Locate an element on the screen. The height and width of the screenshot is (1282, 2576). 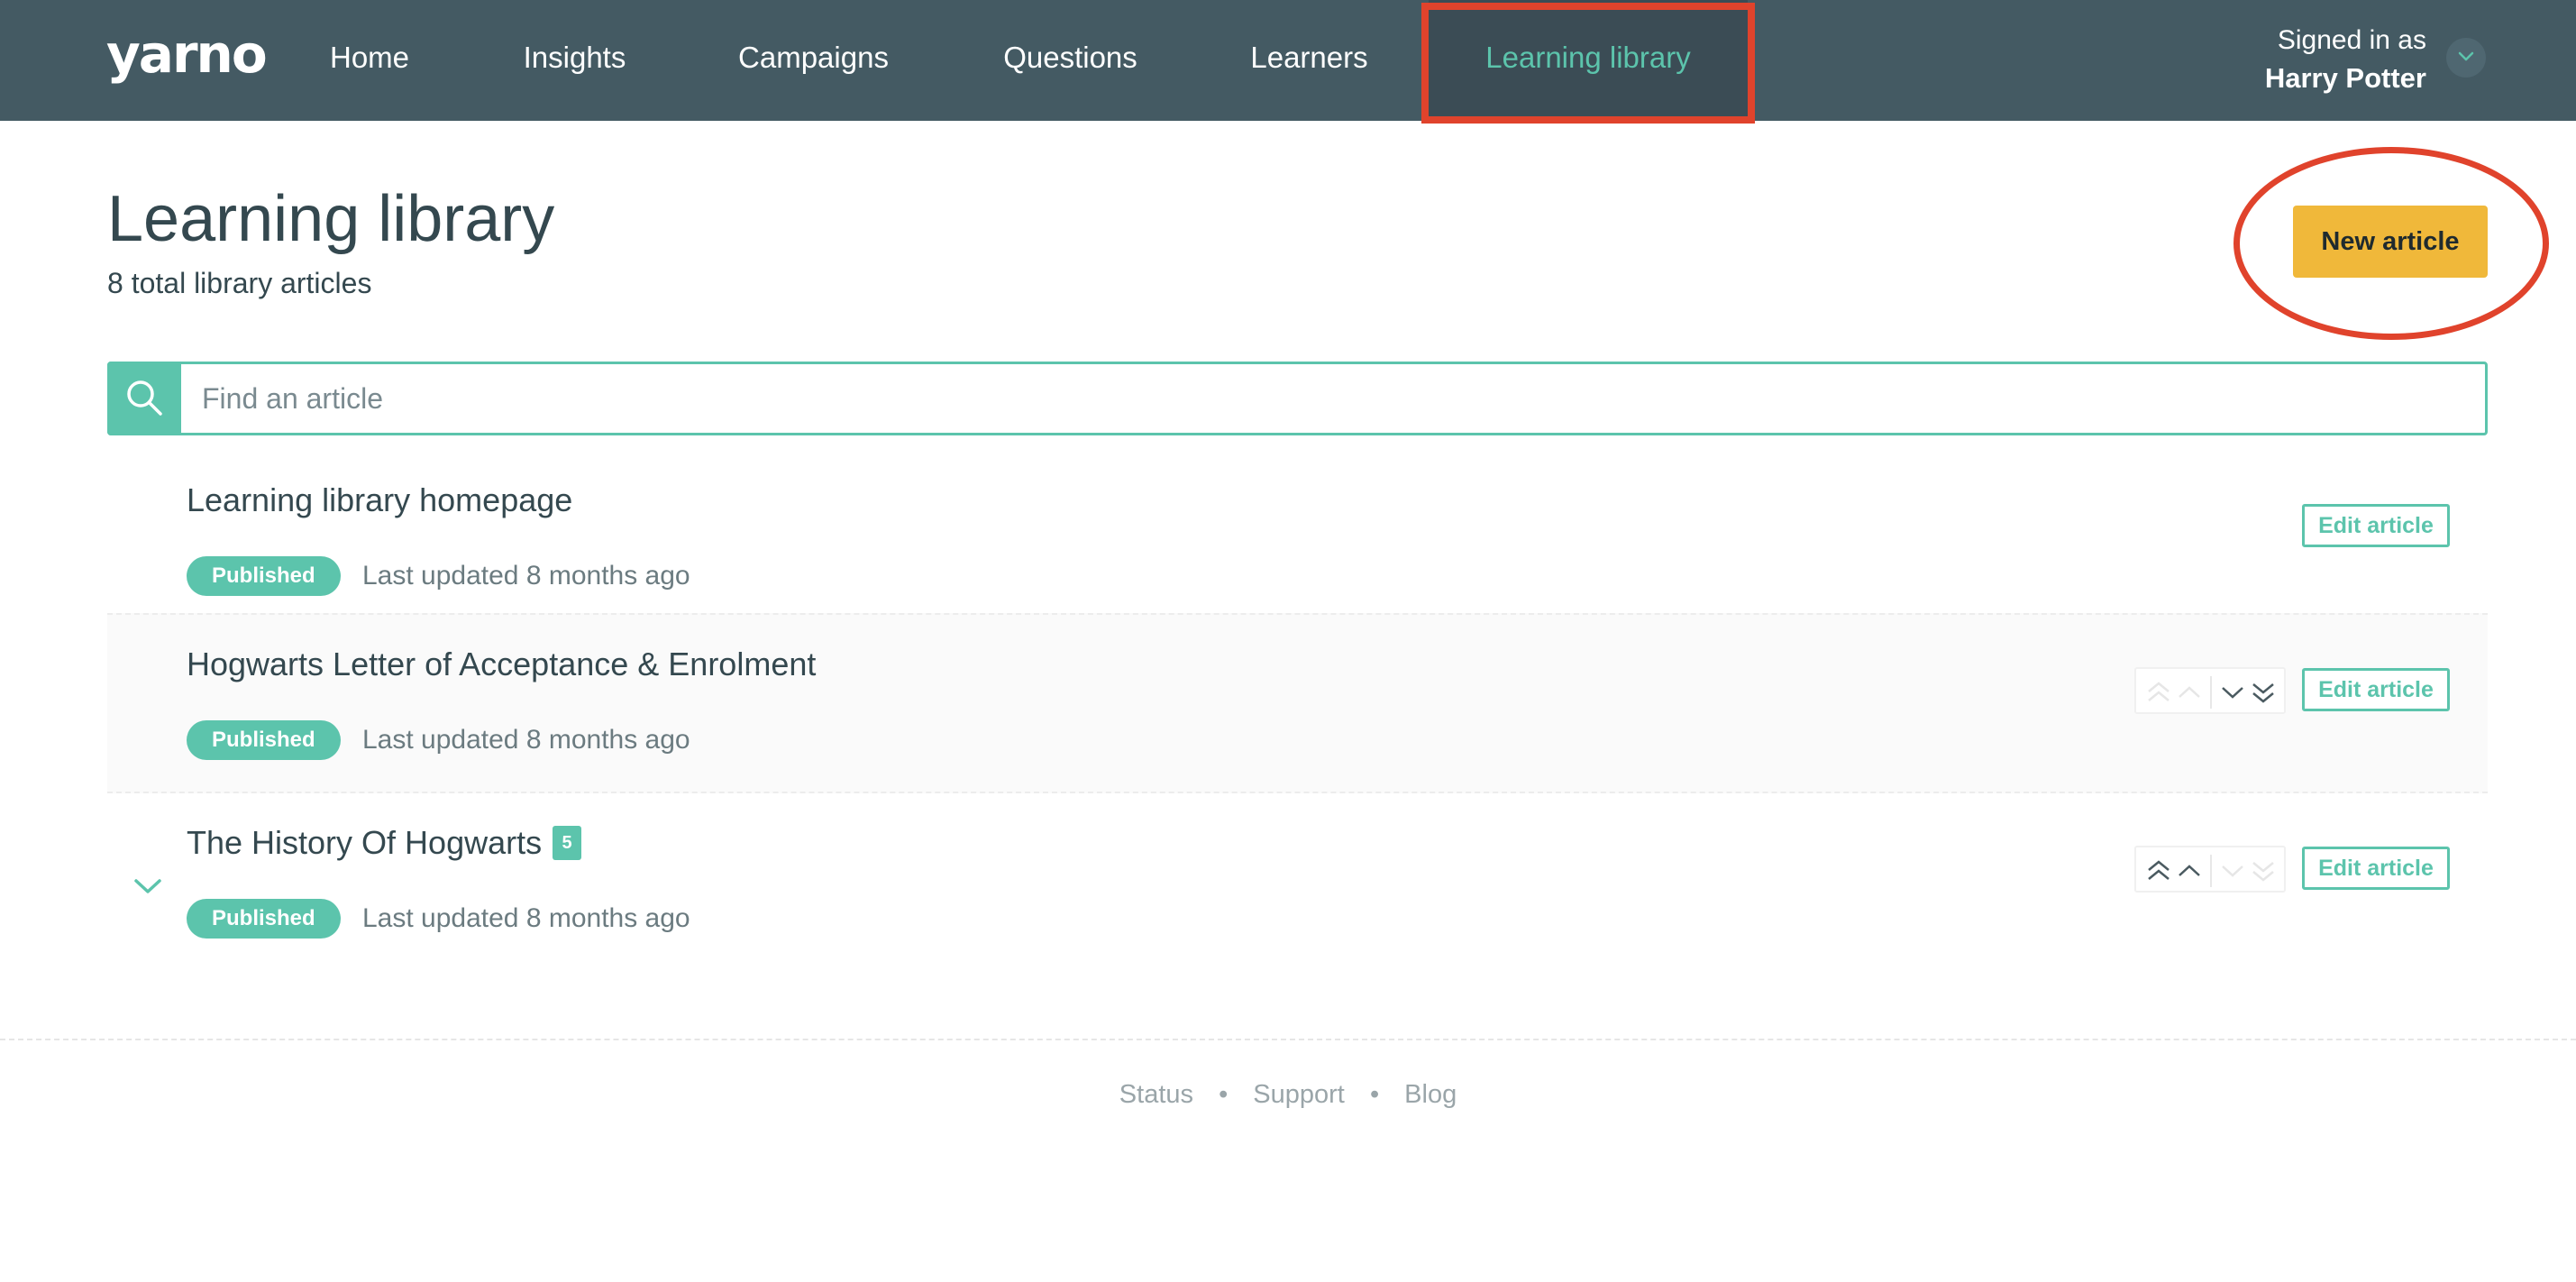
signed-in-label: Signed in as is located at coordinates (2351, 40).